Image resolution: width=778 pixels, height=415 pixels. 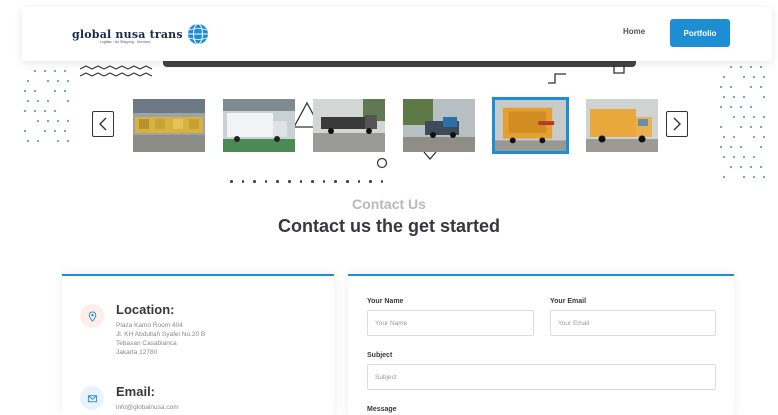 I want to click on subject-label: Subject, so click(x=380, y=355).